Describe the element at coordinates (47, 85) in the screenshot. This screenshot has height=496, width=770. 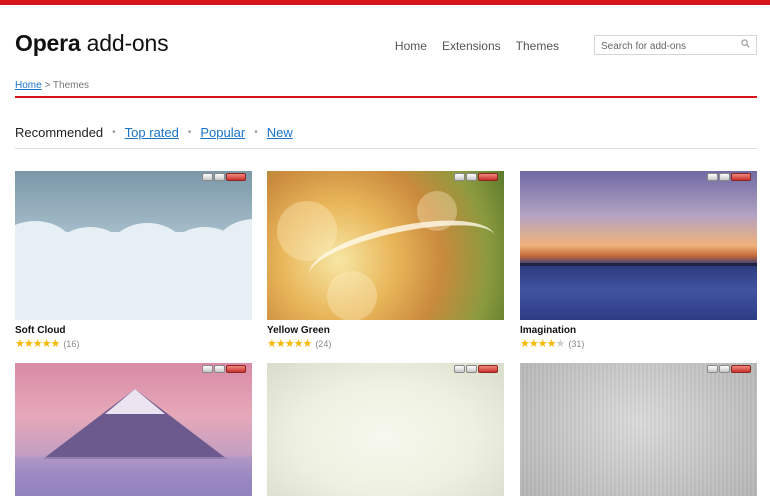
I see `breadcrumb-sep: >` at that location.